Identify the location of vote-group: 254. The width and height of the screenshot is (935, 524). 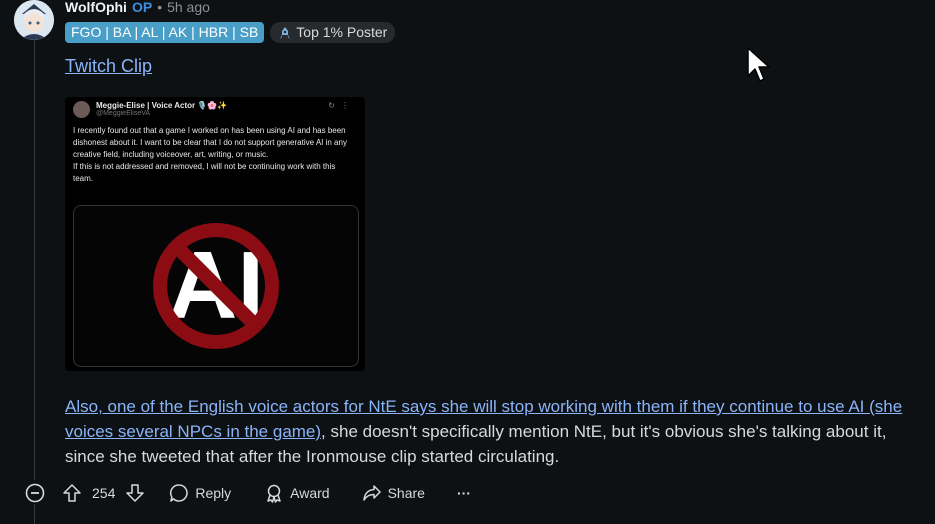
(103, 493).